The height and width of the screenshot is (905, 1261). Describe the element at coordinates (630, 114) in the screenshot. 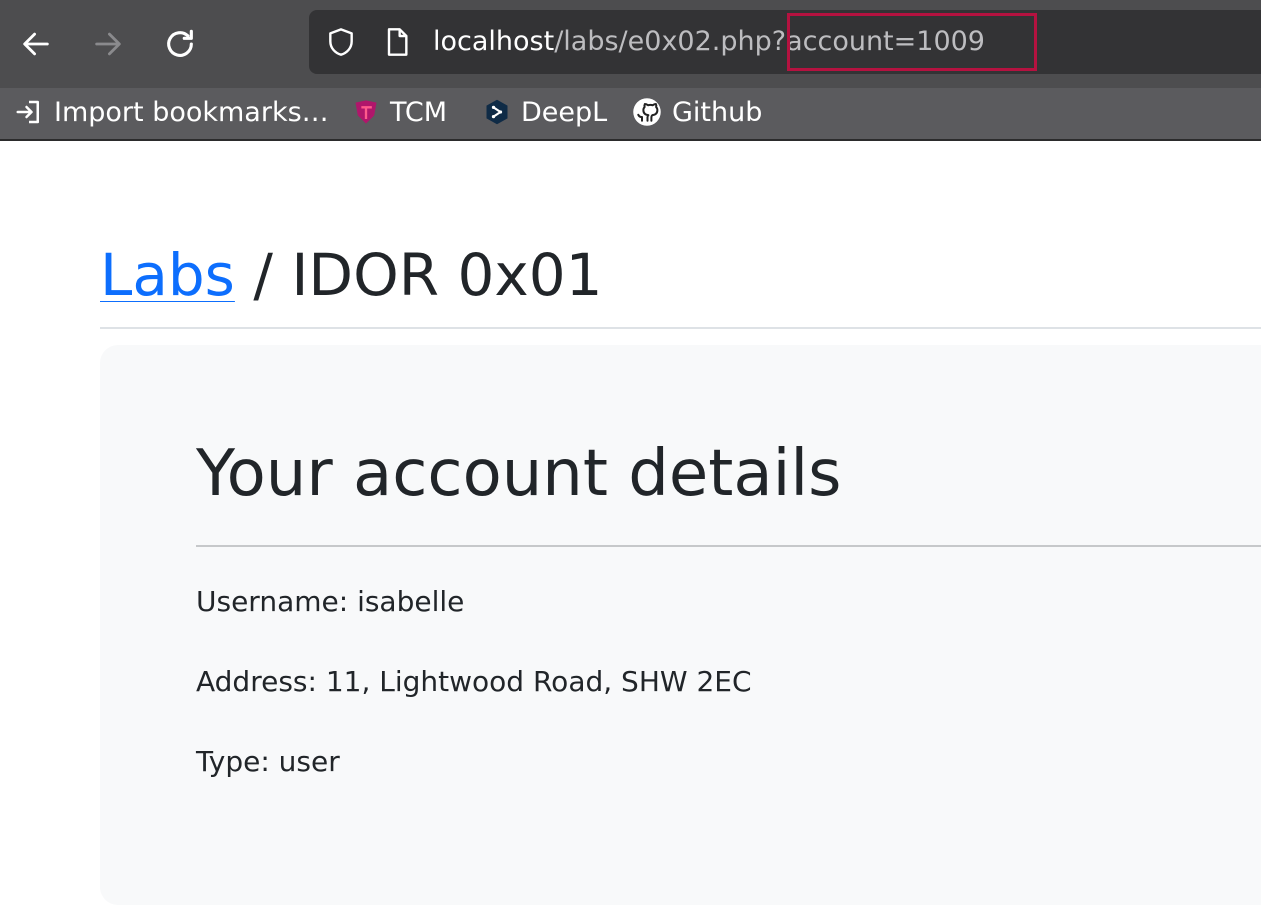

I see `bookmarks-toolbar: Import bookmarks… TCM DeepL Github` at that location.